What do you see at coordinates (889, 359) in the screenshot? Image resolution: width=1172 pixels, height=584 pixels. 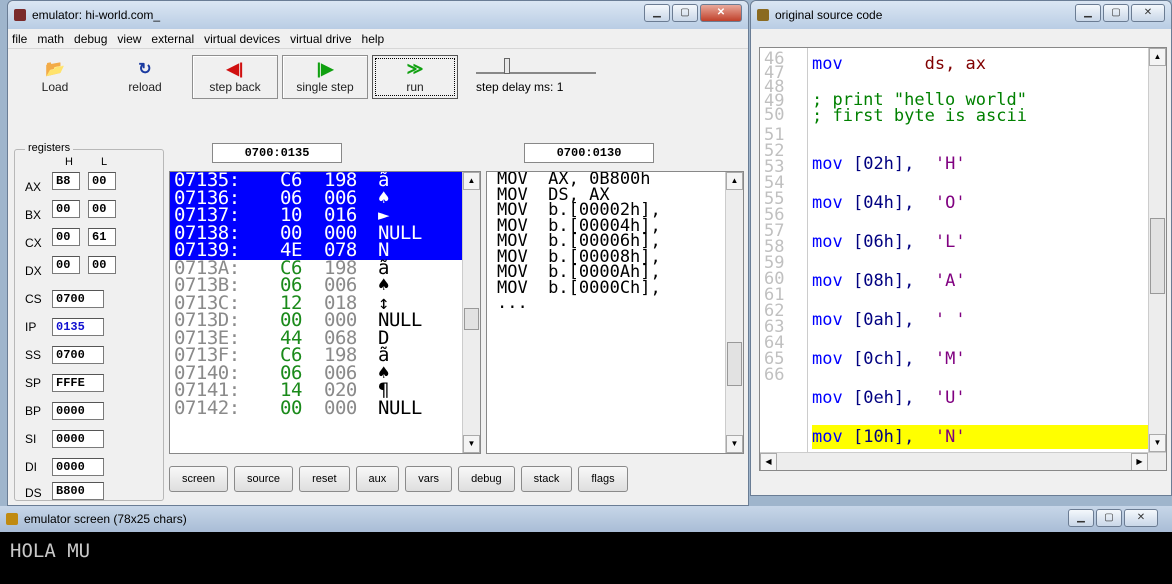 I see `code-line: mov [0ch], 'M'` at bounding box center [889, 359].